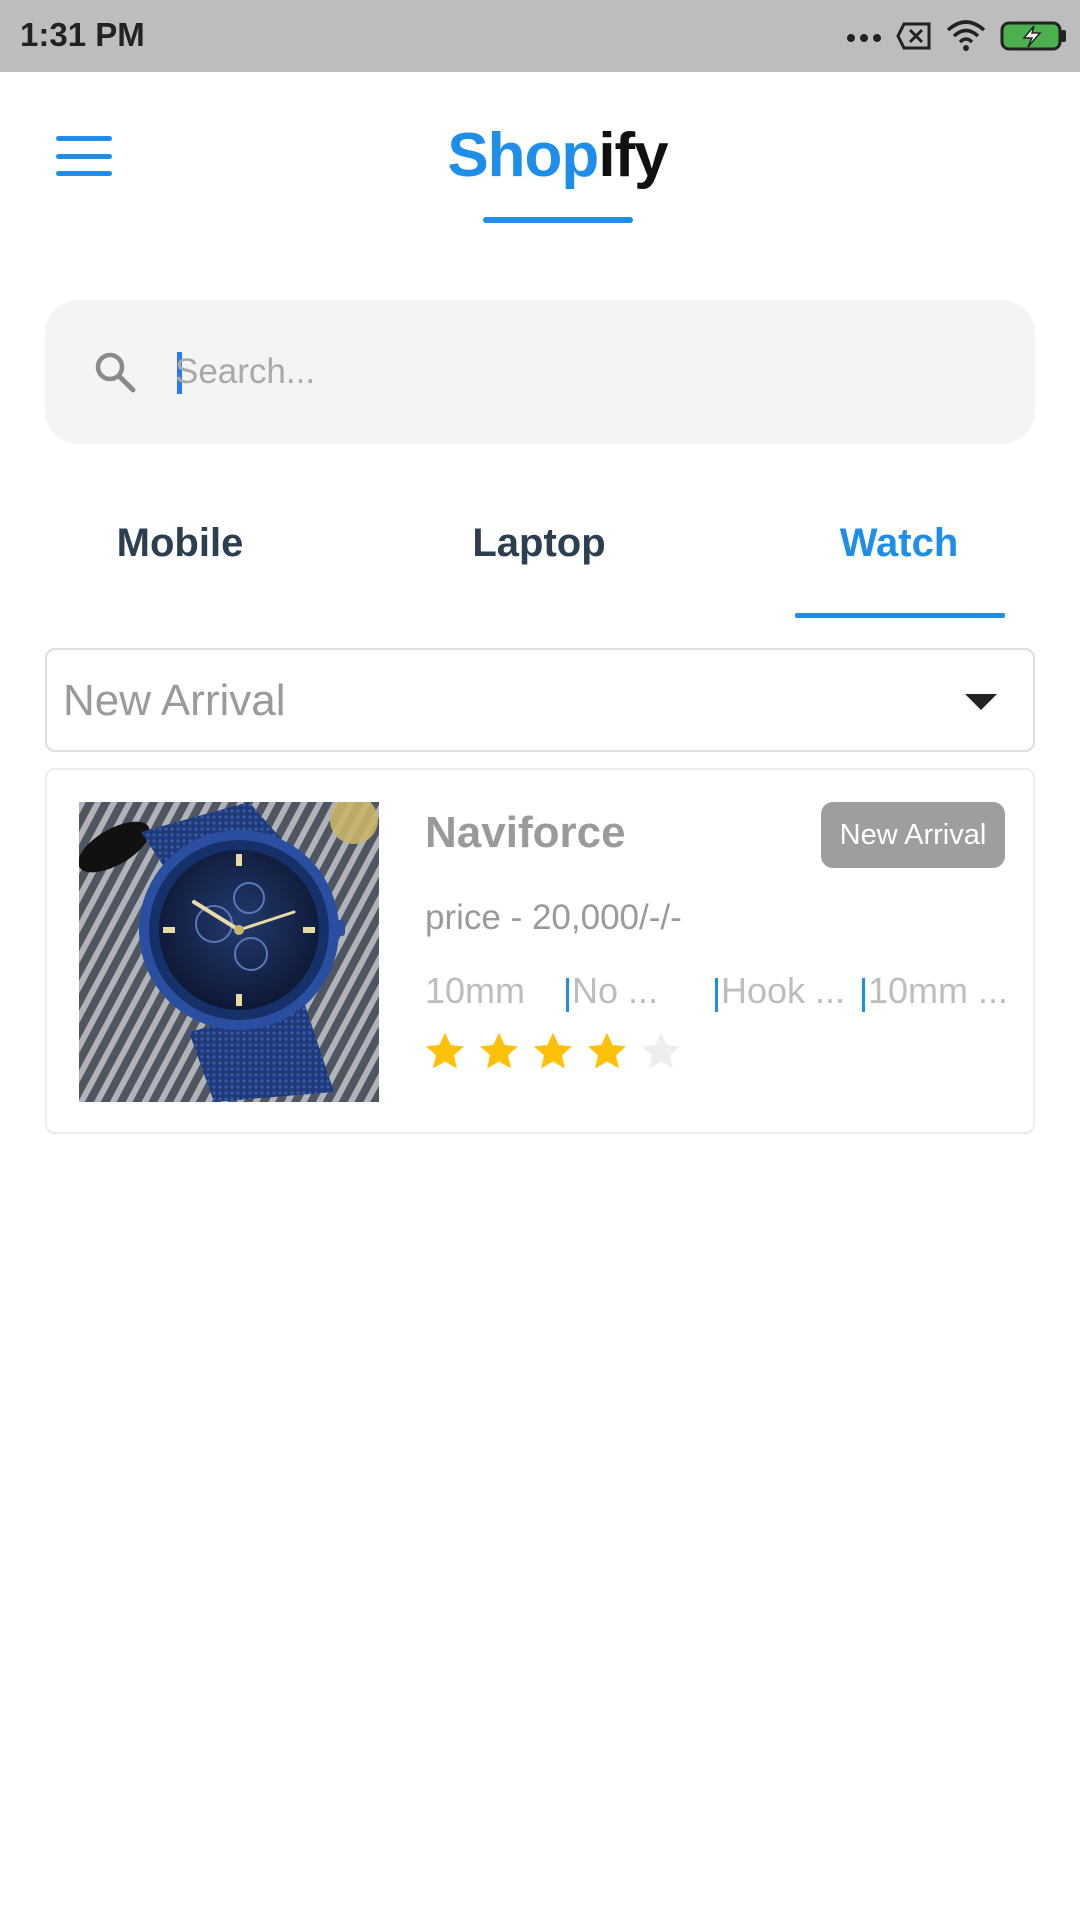 The height and width of the screenshot is (1920, 1080). I want to click on product-price: price - 20,000/-/-, so click(553, 917).